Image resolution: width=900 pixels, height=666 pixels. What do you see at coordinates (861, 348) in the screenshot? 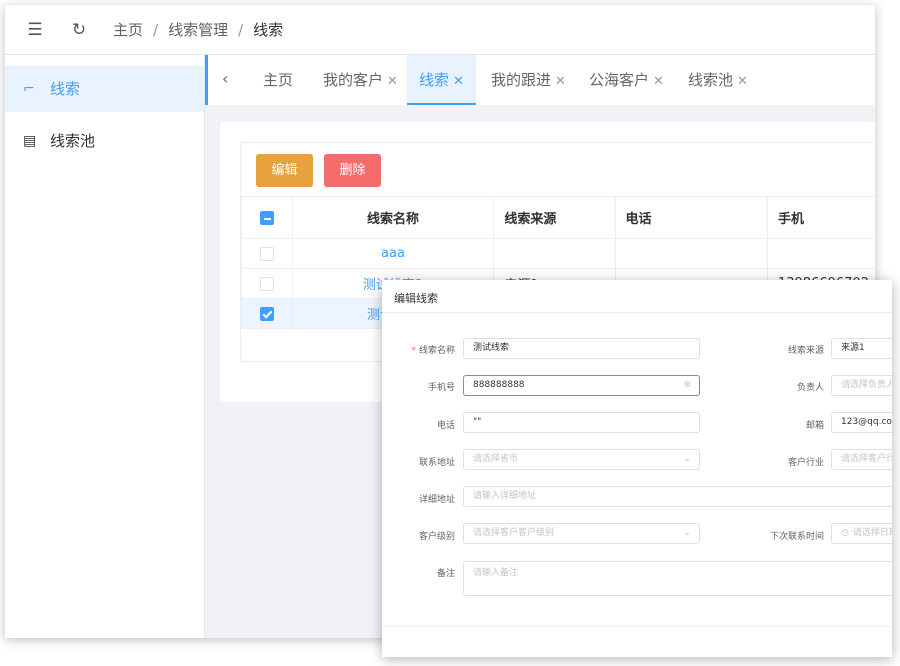
I see `clue-source-input: 来源1` at bounding box center [861, 348].